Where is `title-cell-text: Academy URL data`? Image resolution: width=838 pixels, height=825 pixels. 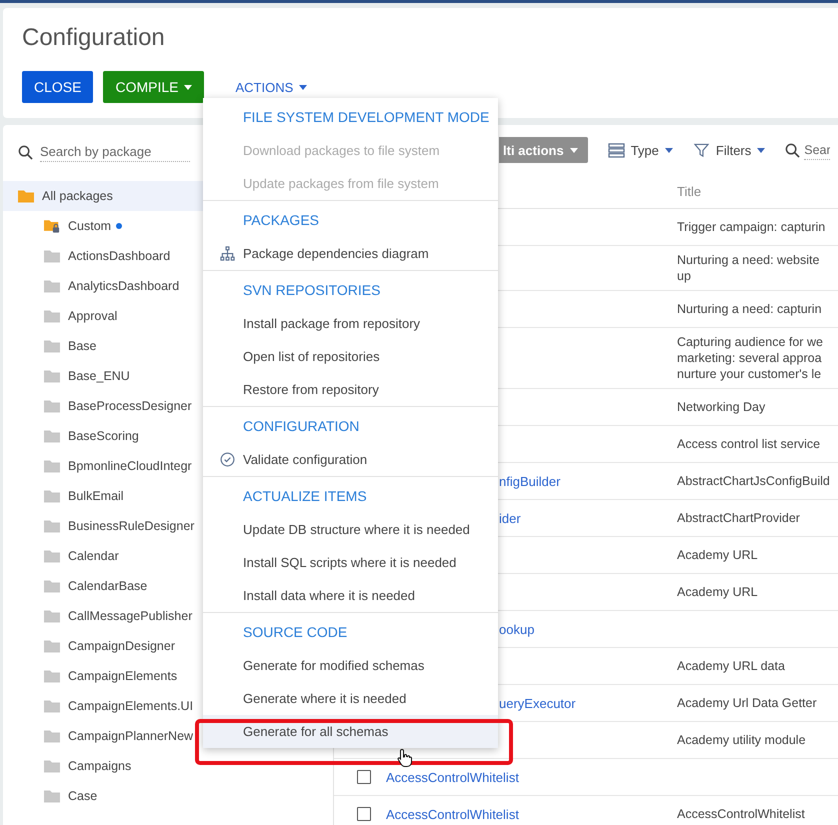 title-cell-text: Academy URL data is located at coordinates (731, 666).